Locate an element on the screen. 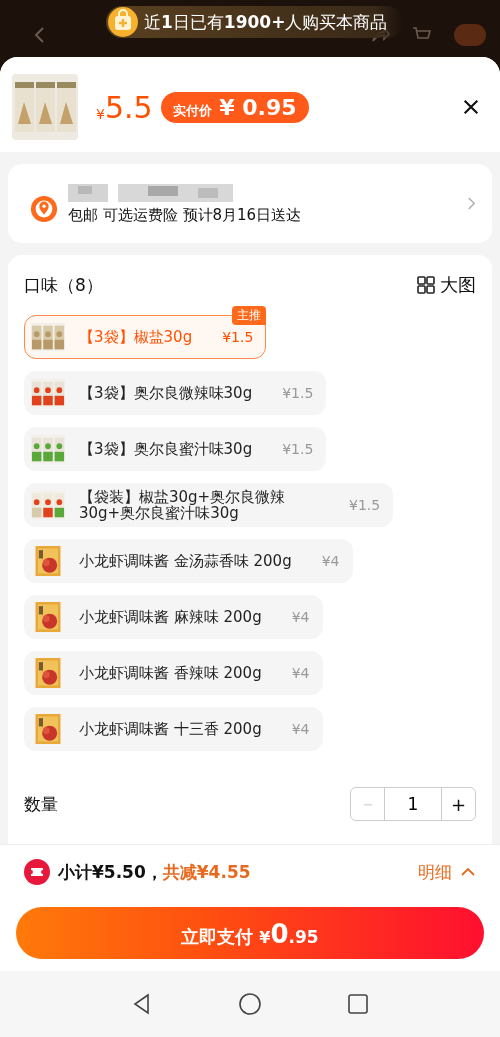 The width and height of the screenshot is (500, 1037). currency-sign: ¥ is located at coordinates (100, 114).